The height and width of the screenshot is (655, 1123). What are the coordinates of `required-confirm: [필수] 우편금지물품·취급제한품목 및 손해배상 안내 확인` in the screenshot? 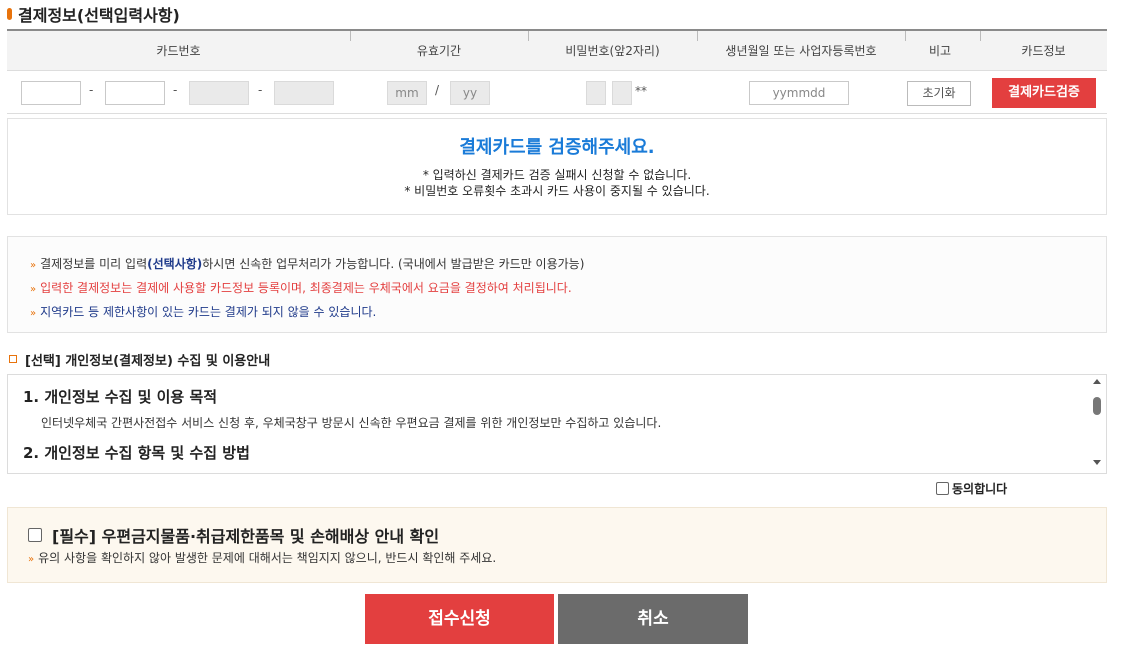 It's located at (233, 535).